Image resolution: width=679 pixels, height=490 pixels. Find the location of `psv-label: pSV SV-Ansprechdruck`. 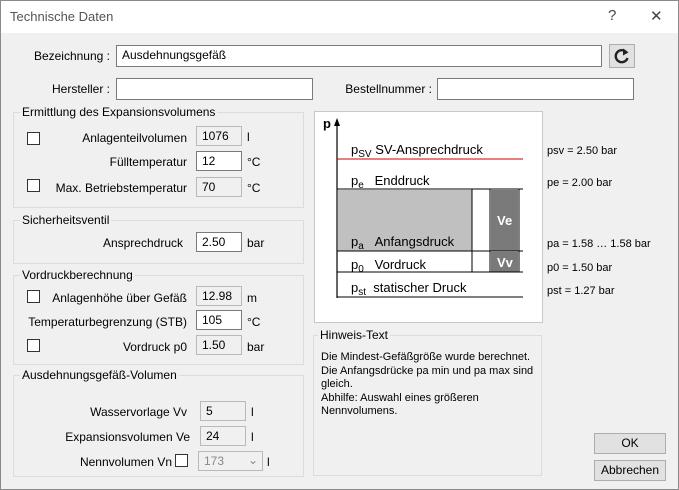

psv-label: pSV SV-Ansprechdruck is located at coordinates (417, 151).